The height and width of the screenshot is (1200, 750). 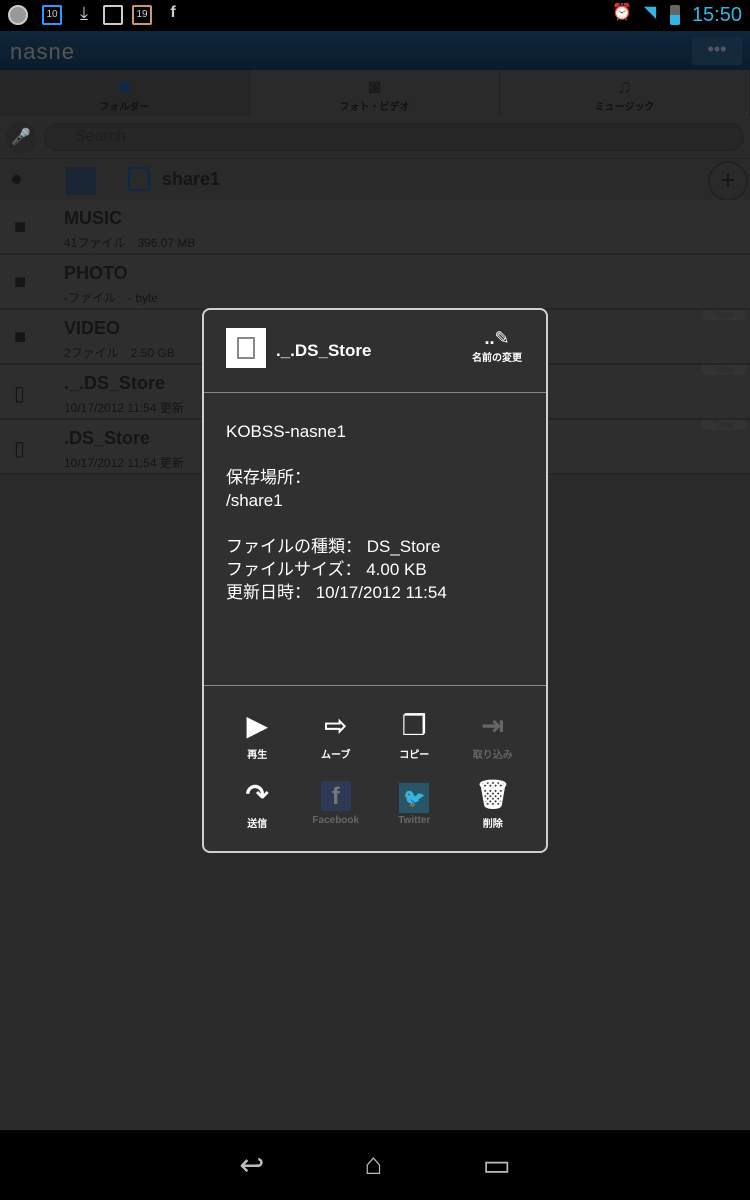 What do you see at coordinates (375, 227) in the screenshot?
I see `list-item: ■ MUSIC 41ファイル 396.07 MB` at bounding box center [375, 227].